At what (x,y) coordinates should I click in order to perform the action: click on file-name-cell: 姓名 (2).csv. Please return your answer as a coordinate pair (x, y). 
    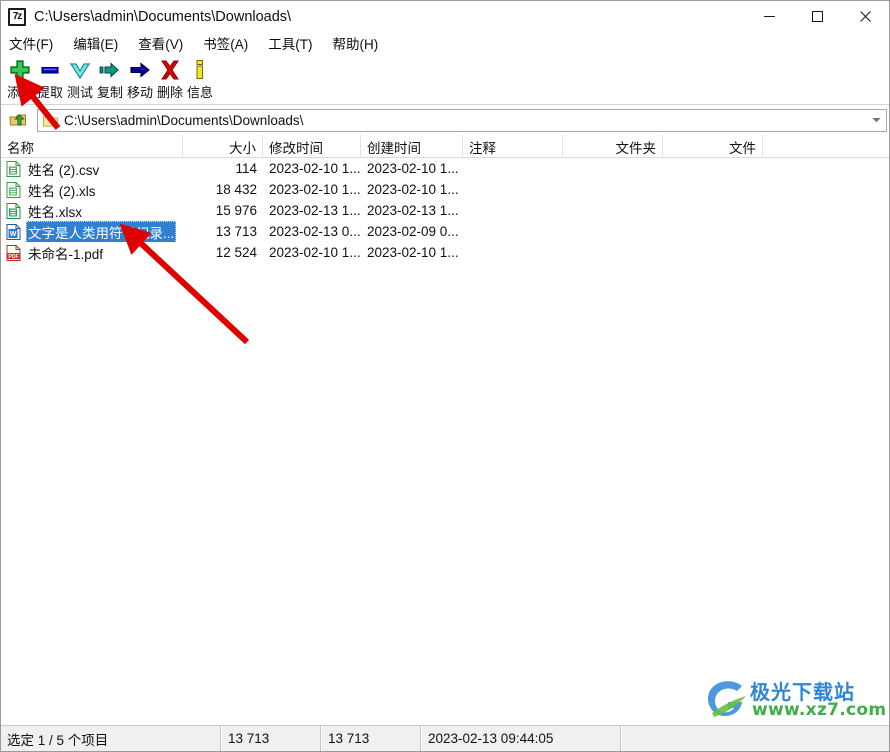
    Looking at the image, I should click on (92, 168).